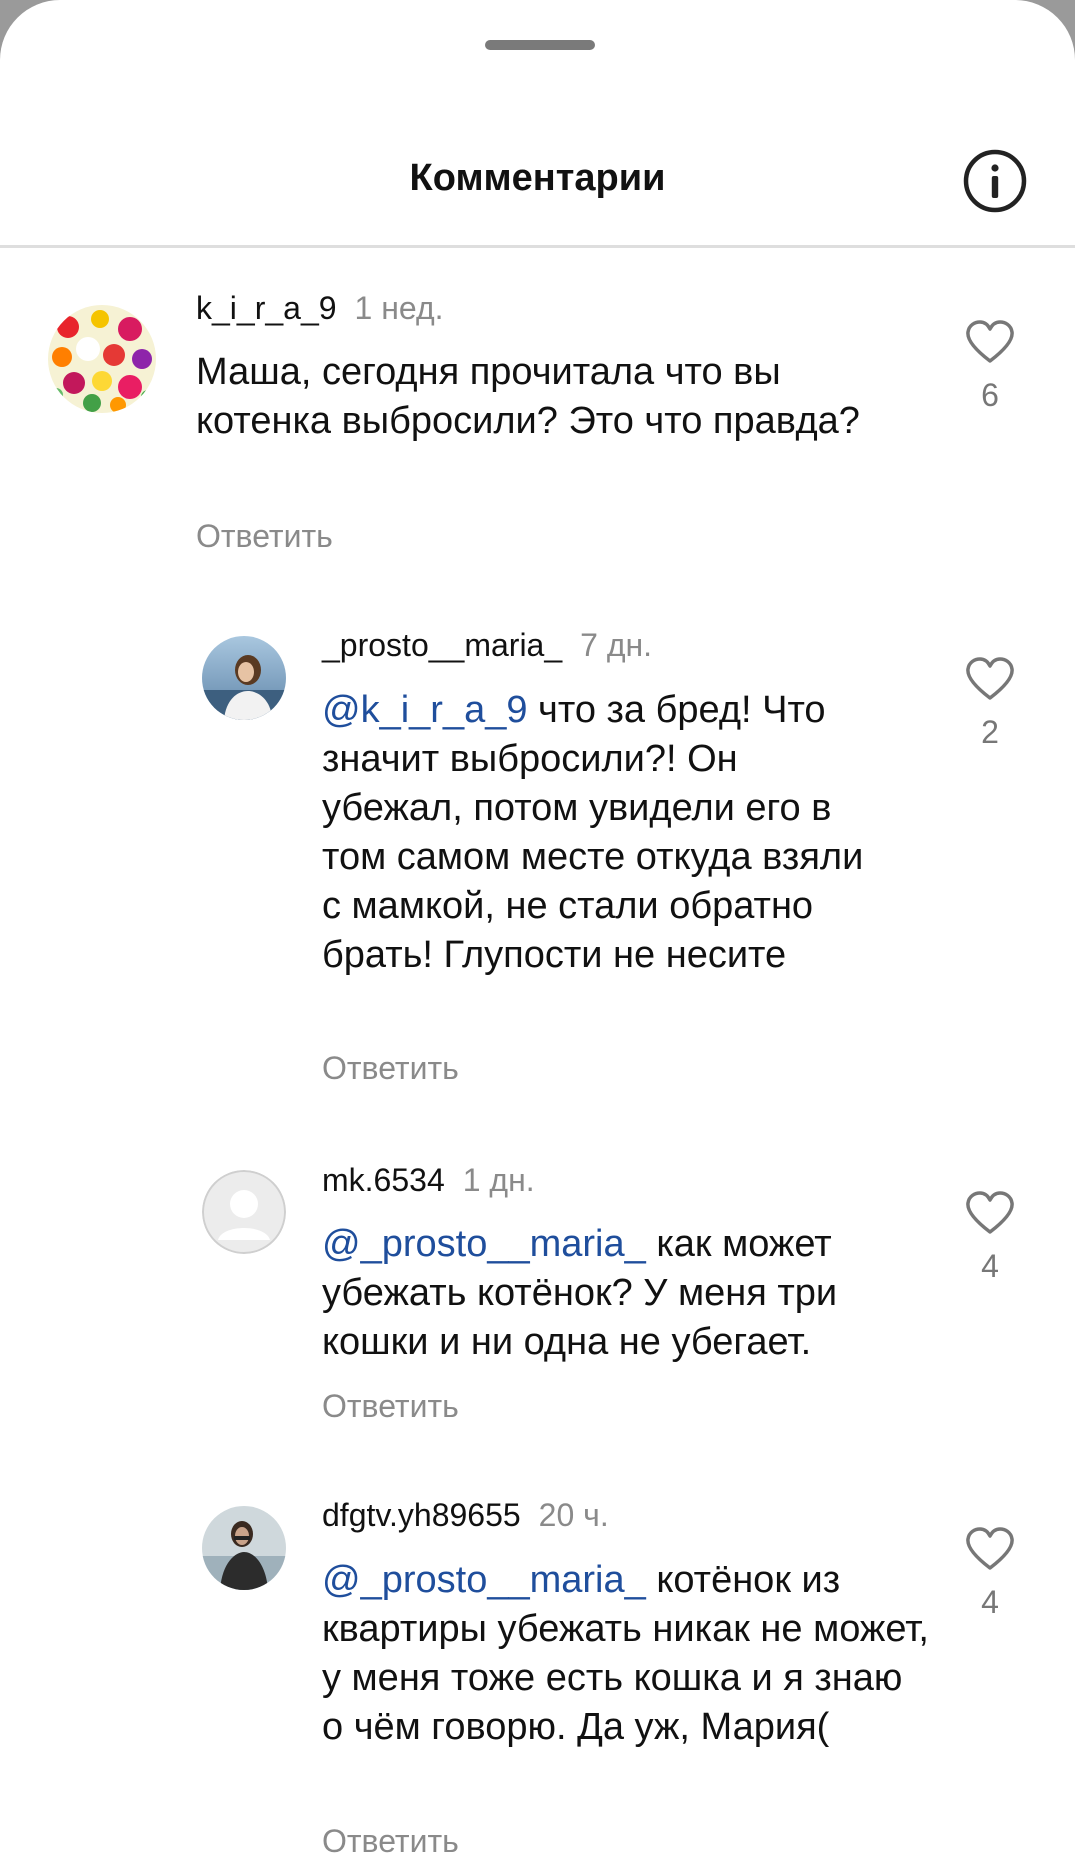  What do you see at coordinates (266, 308) in the screenshot?
I see `username: k_i_r_a_9` at bounding box center [266, 308].